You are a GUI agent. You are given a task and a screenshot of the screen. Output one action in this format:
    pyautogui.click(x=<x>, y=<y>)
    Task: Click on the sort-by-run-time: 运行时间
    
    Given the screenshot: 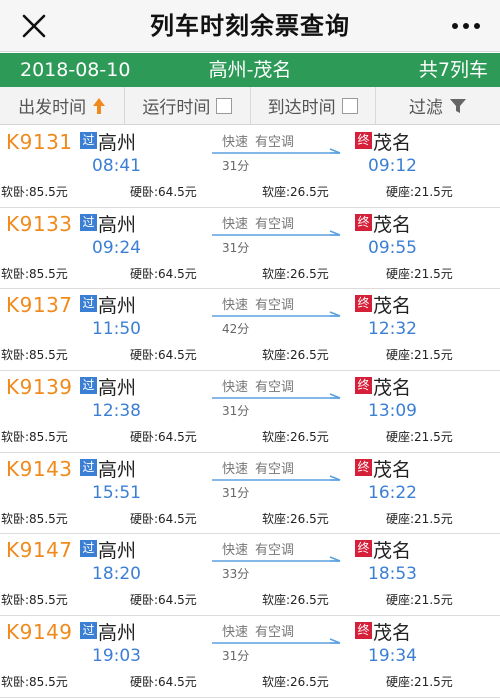 What is the action you would take?
    pyautogui.click(x=188, y=105)
    